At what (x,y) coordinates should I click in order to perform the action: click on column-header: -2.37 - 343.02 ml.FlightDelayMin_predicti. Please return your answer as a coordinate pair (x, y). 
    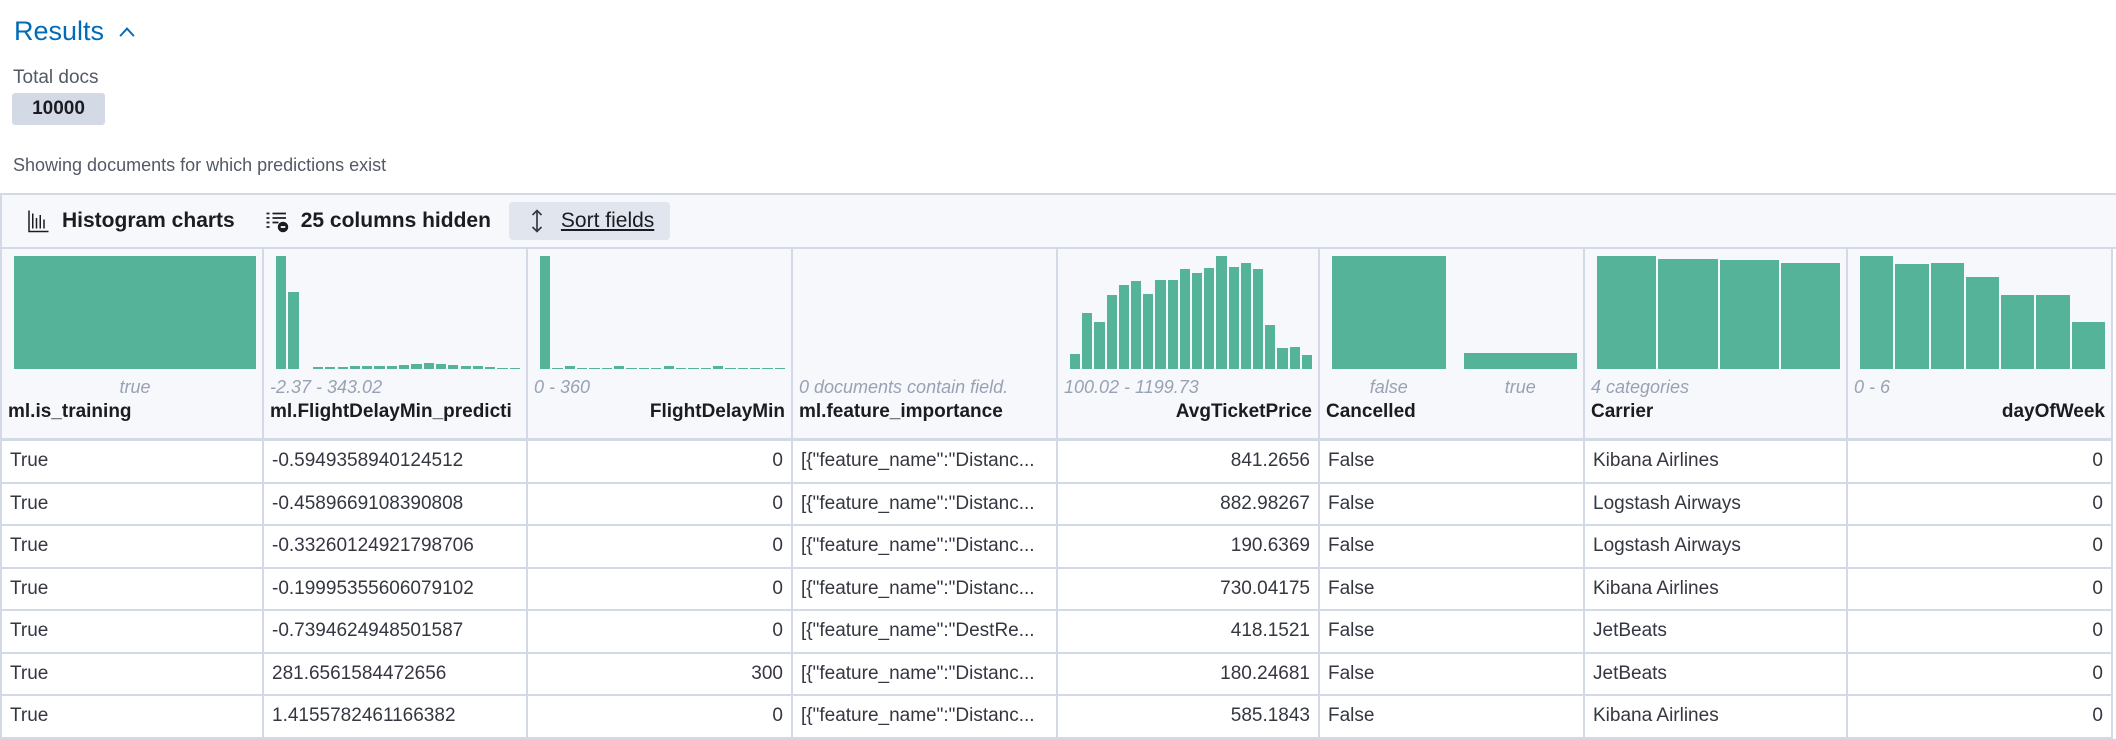
    Looking at the image, I should click on (396, 345).